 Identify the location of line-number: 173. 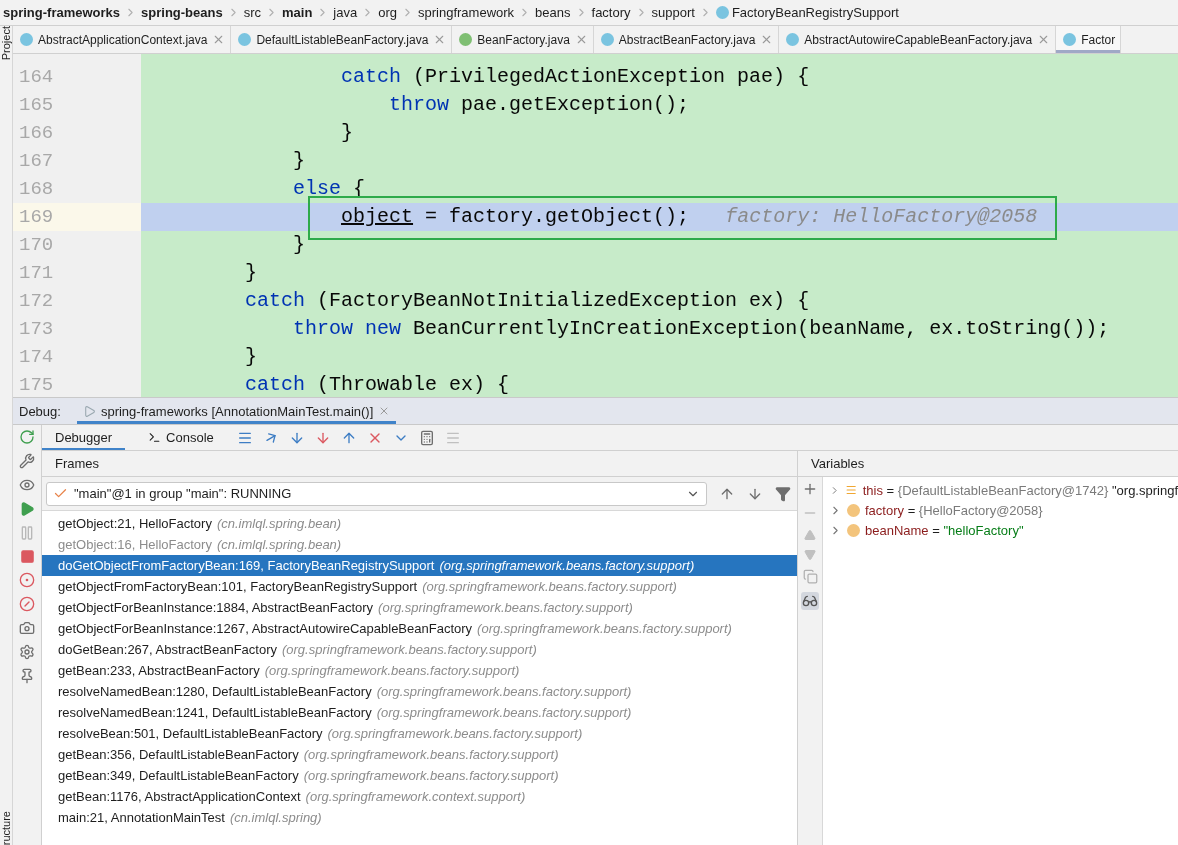
(36, 329).